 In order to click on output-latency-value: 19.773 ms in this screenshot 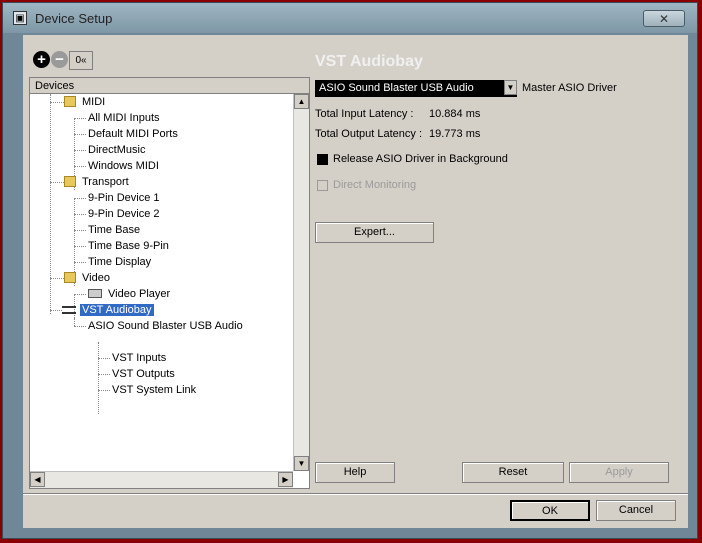, I will do `click(455, 134)`.